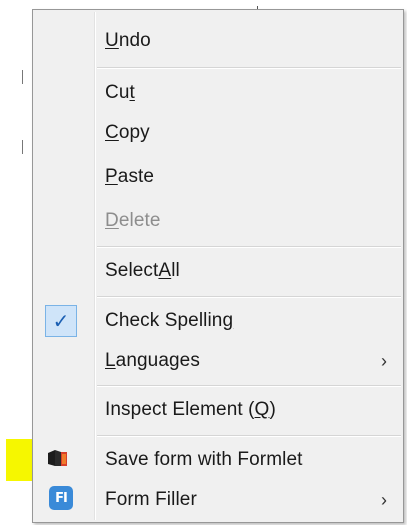 Image resolution: width=407 pixels, height=525 pixels. I want to click on checkmark-icon: ✓, so click(61, 321).